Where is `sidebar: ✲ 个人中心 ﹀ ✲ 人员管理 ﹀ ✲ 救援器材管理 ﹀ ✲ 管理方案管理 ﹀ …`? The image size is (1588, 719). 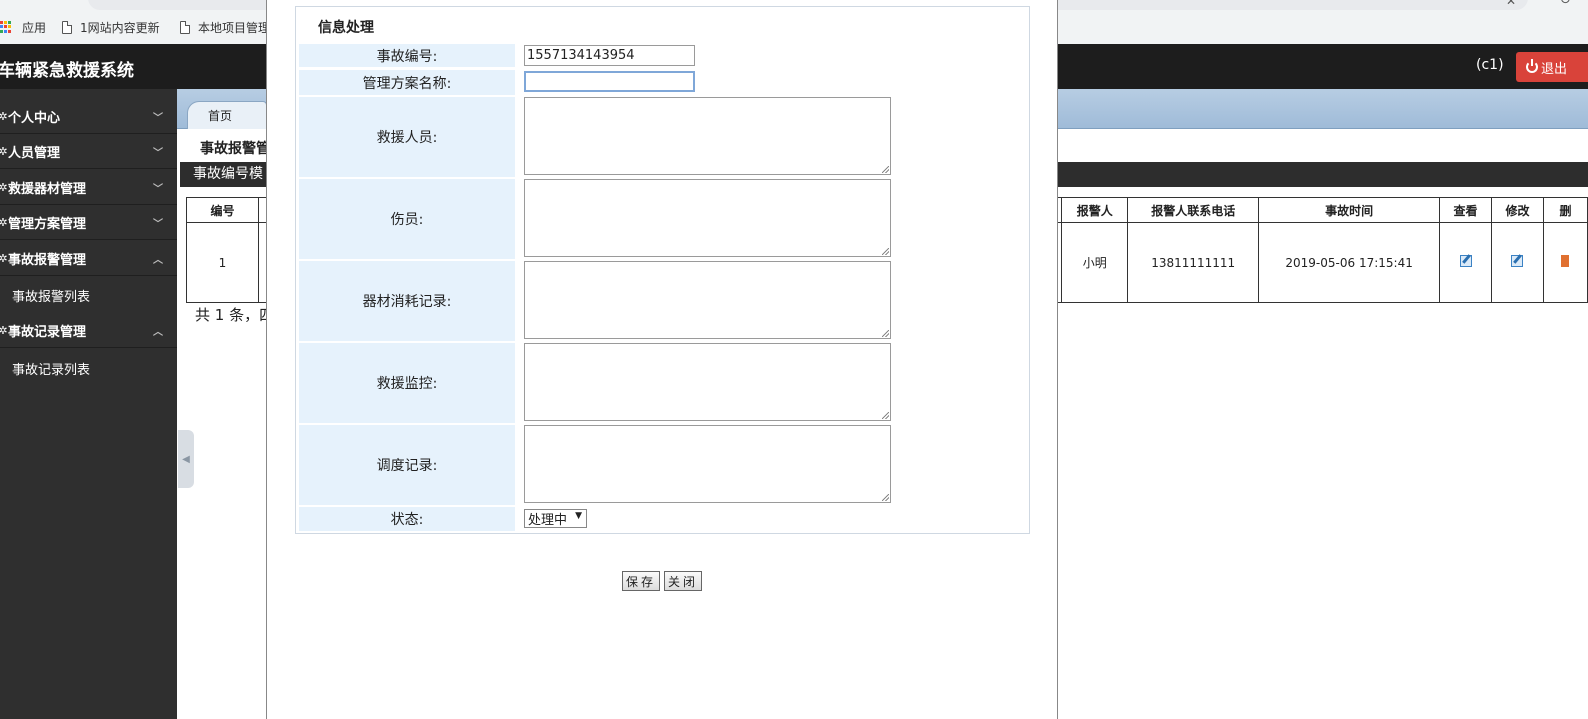
sidebar: ✲ 个人中心 ﹀ ✲ 人员管理 ﹀ ✲ 救援器材管理 ﹀ ✲ 管理方案管理 ﹀ … is located at coordinates (88, 404).